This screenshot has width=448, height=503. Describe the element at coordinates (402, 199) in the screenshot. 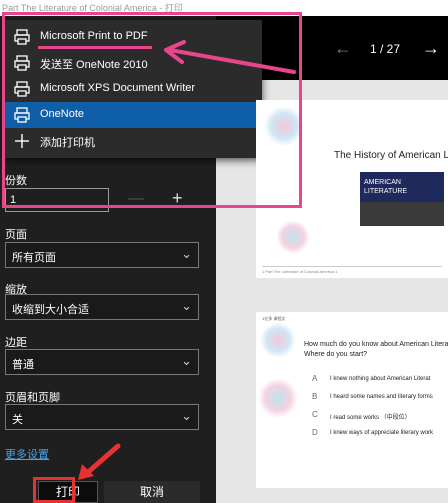

I see `book-cover-image: AMERICAN LITERATURE` at that location.